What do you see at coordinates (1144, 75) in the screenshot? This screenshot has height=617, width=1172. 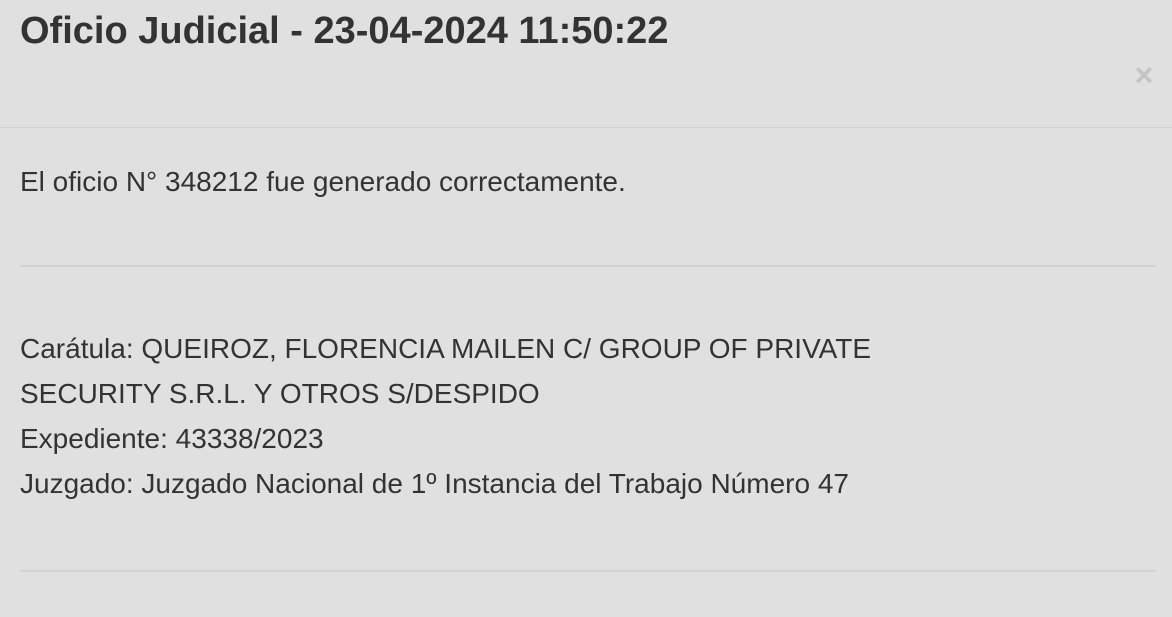 I see `close-button: ×` at bounding box center [1144, 75].